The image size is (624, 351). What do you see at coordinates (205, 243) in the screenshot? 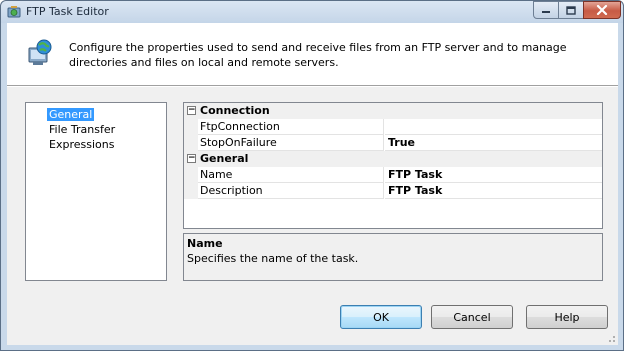
I see `description-title: Name` at bounding box center [205, 243].